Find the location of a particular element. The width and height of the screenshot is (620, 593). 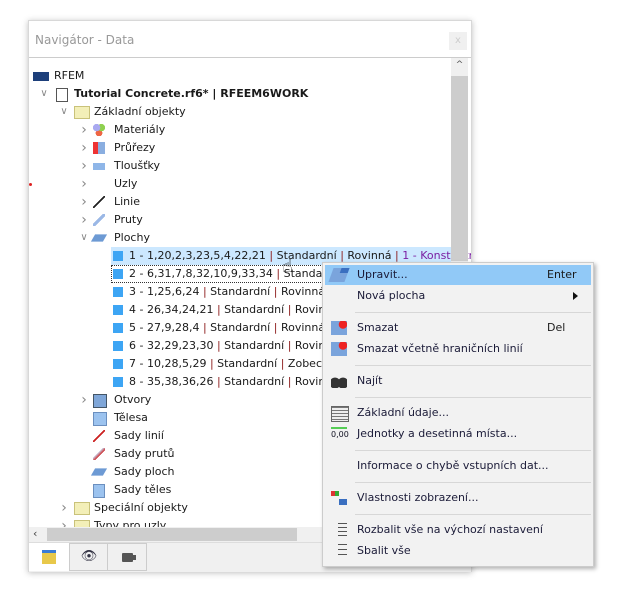

node-icon is located at coordinates (30, 184).